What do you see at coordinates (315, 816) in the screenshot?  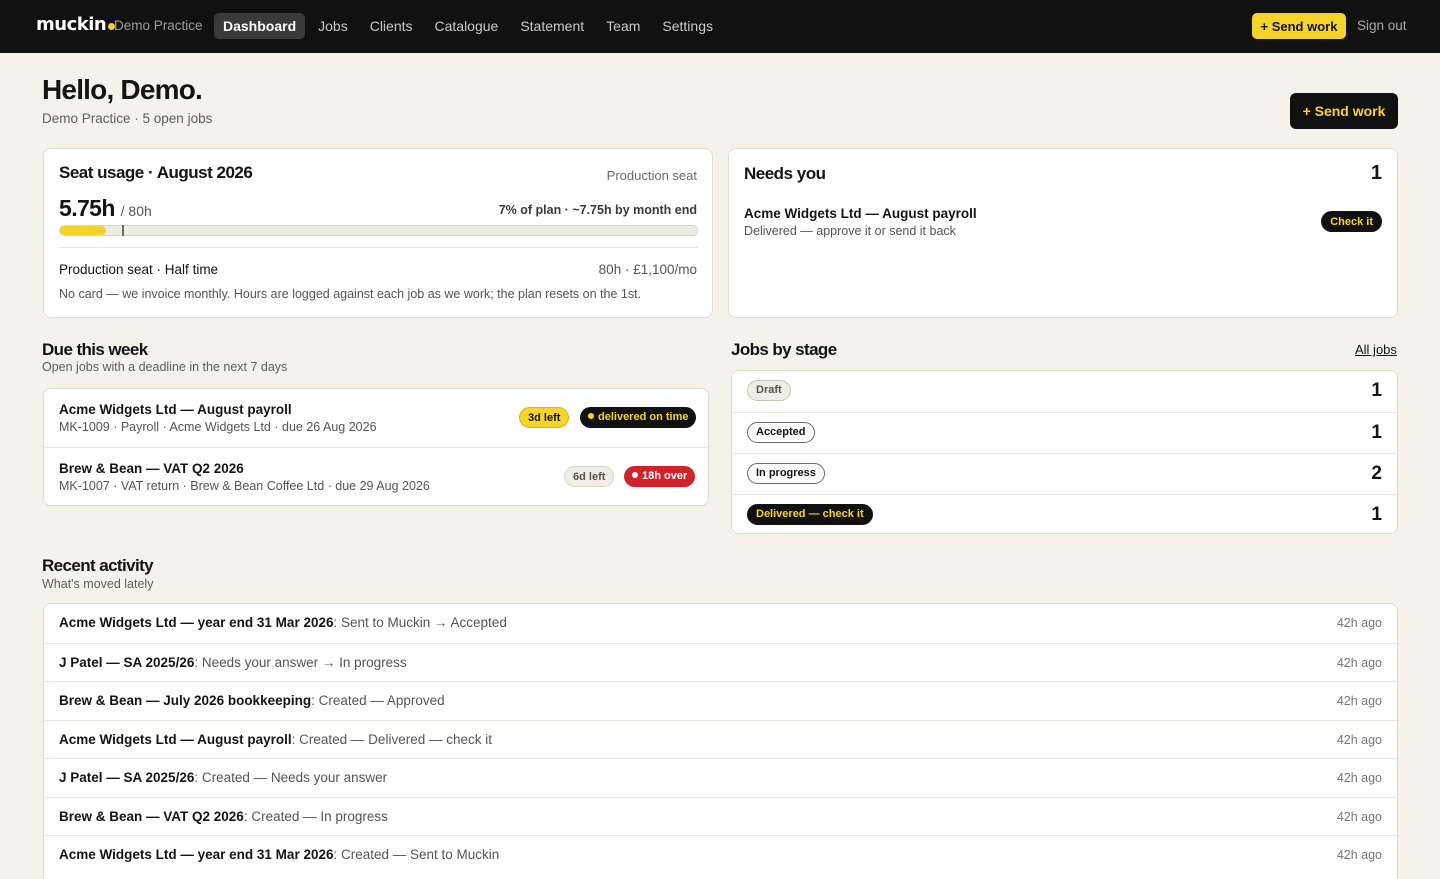 I see `activity-change: : Created — In progress` at bounding box center [315, 816].